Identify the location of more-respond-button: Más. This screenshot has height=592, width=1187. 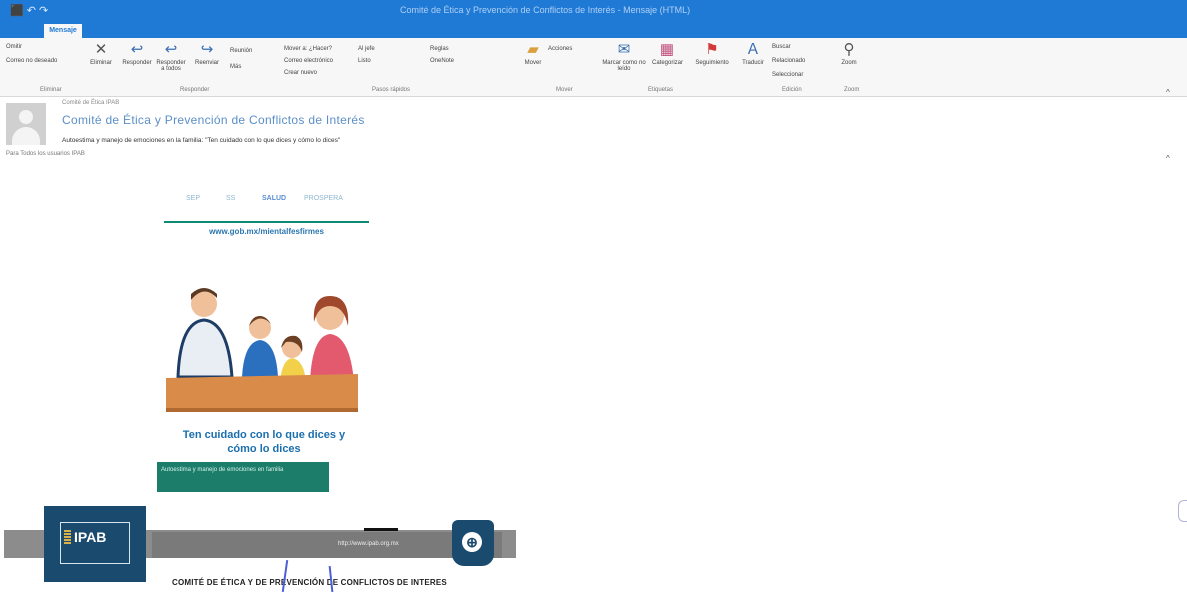
(235, 67).